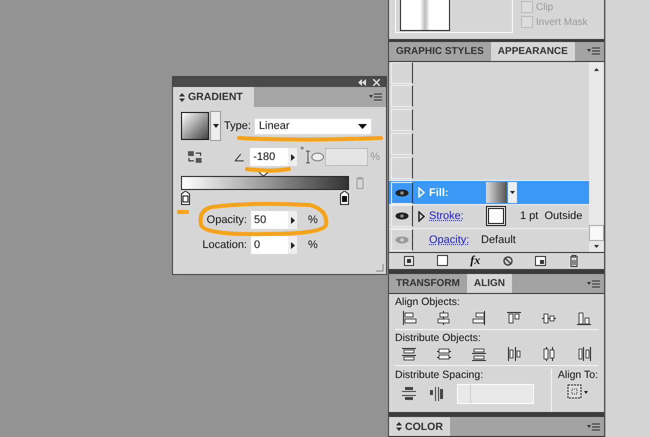 This screenshot has height=437, width=650. What do you see at coordinates (439, 375) in the screenshot?
I see `section-label: Distribute Spacing:` at bounding box center [439, 375].